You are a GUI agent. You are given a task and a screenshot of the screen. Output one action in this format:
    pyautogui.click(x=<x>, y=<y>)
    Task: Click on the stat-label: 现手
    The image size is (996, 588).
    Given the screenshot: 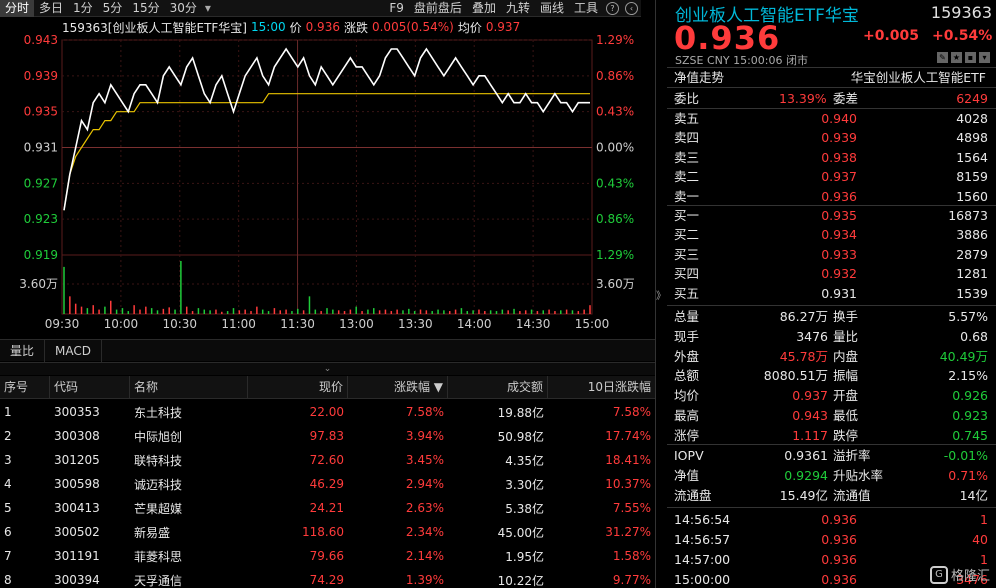 What is the action you would take?
    pyautogui.click(x=687, y=336)
    